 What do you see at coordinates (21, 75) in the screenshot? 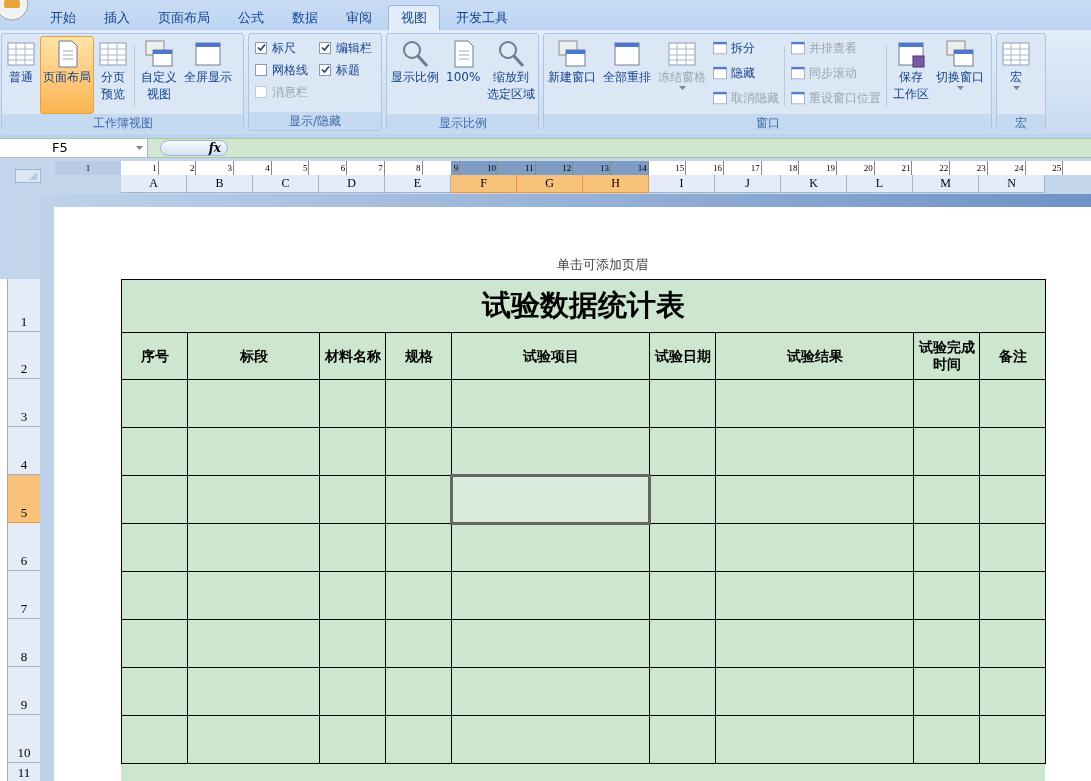
I see `ribbon-button: 普通` at bounding box center [21, 75].